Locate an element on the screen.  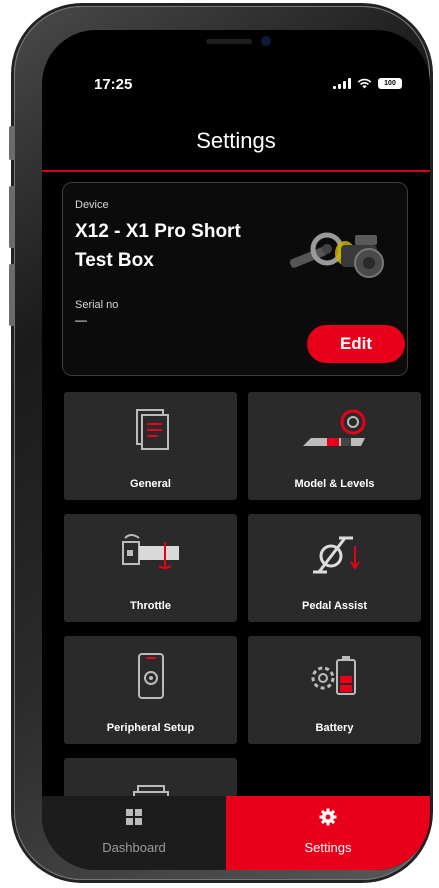
page-header: Settings is located at coordinates (236, 145).